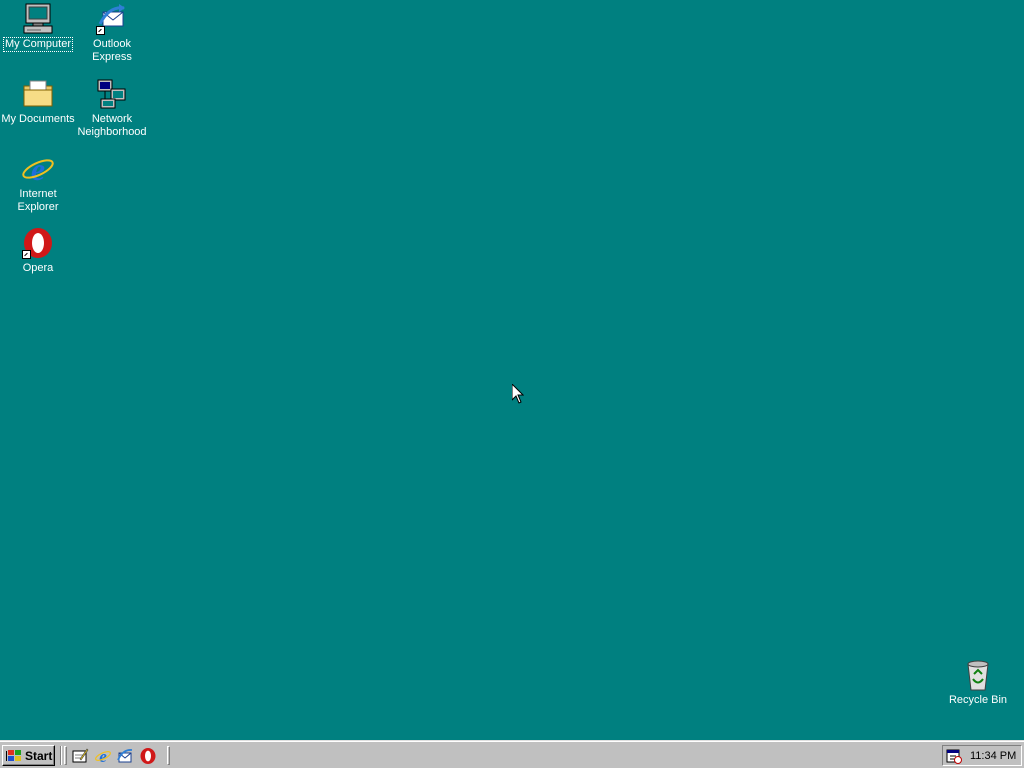 This screenshot has width=1024, height=768. Describe the element at coordinates (39, 755) in the screenshot. I see `start-label: Start` at that location.